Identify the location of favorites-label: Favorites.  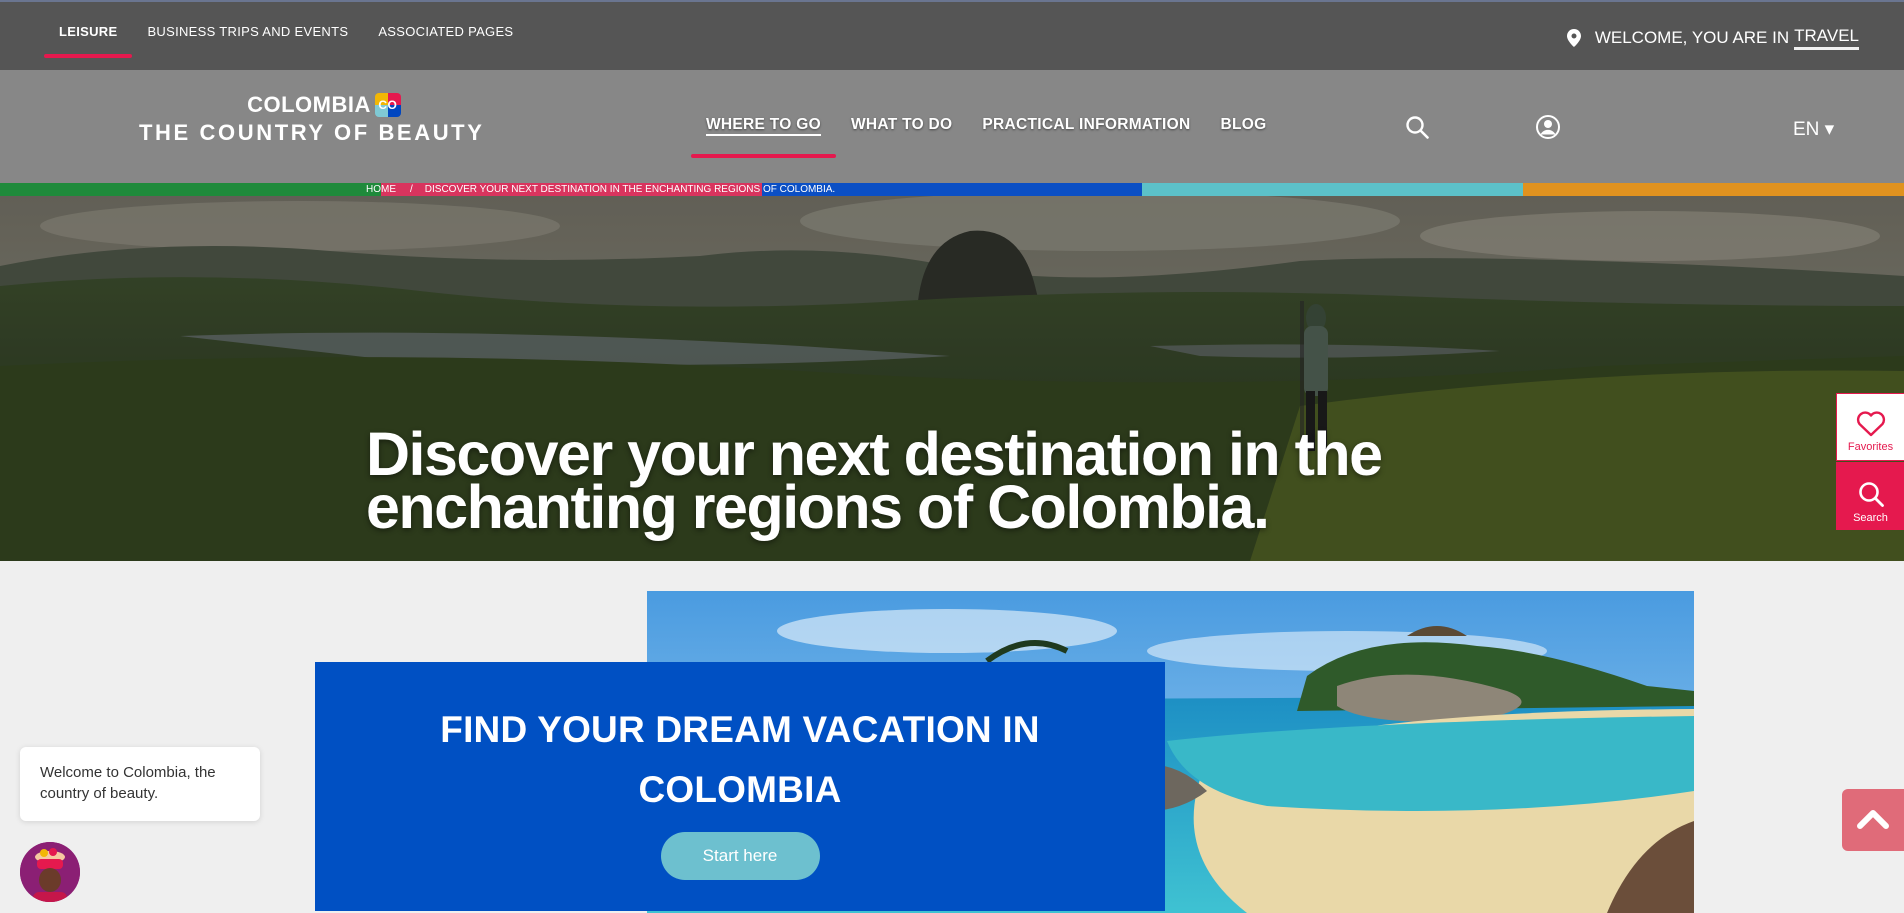
(1870, 447).